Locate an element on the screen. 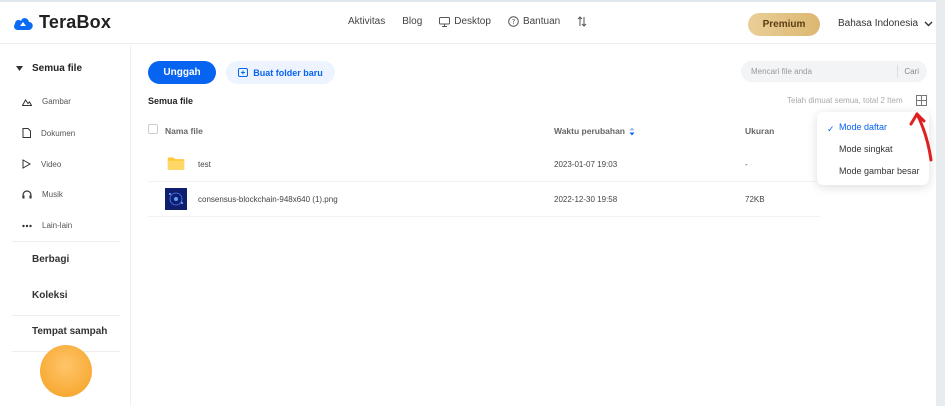 The image size is (945, 406). sidebar-item-lain-lain: Lain-lain is located at coordinates (47, 225).